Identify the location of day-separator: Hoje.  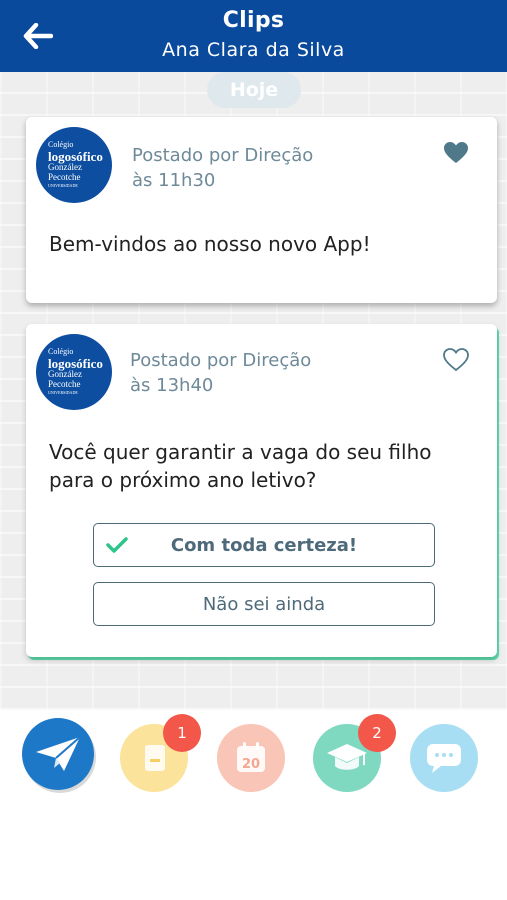
(254, 90).